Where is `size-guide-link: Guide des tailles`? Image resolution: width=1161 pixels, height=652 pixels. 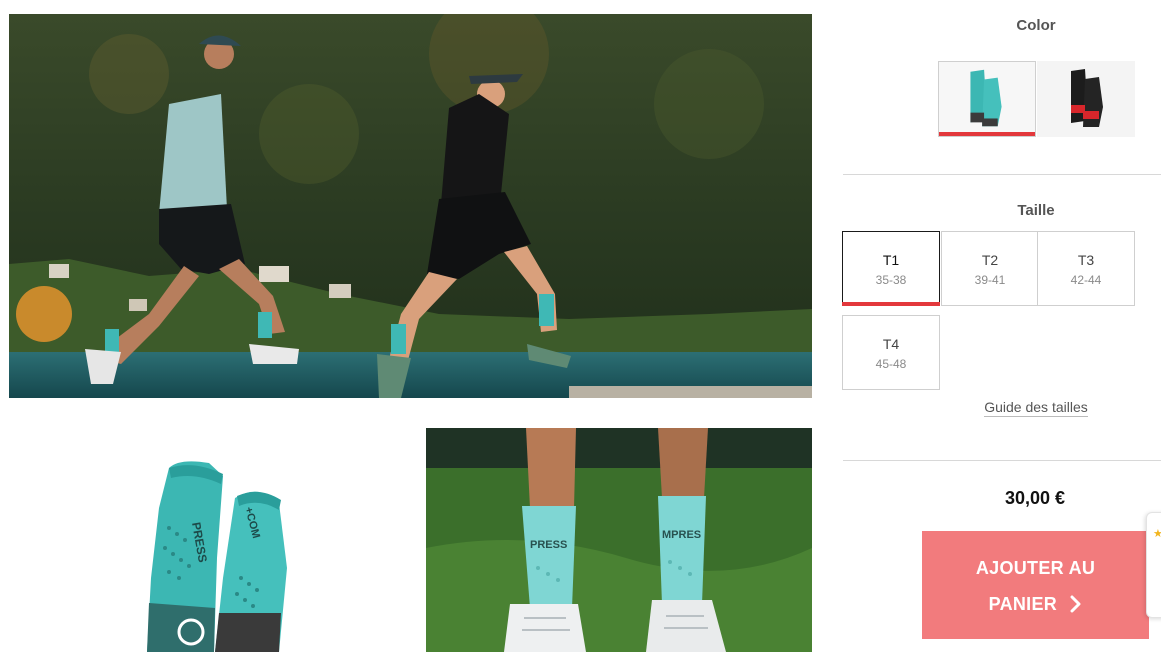
size-guide-link: Guide des tailles is located at coordinates (1036, 408).